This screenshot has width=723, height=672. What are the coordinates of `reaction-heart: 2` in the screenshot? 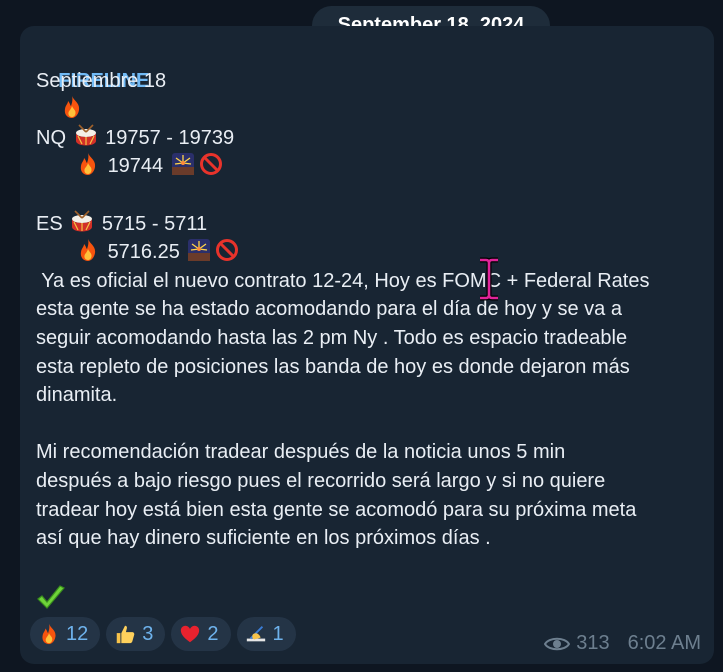 It's located at (201, 634).